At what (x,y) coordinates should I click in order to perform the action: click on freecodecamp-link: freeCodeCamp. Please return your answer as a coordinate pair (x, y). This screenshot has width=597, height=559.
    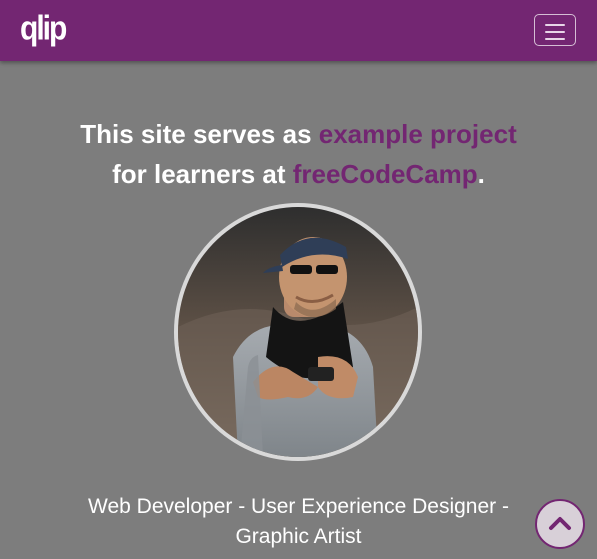
    Looking at the image, I should click on (385, 174).